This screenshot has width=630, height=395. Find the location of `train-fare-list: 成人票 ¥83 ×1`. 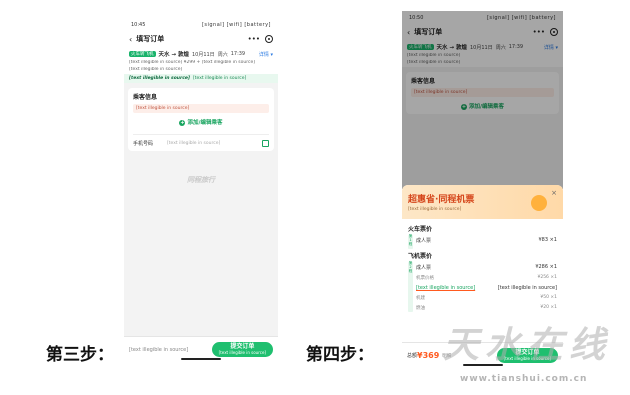

train-fare-list: 成人票 ¥83 ×1 is located at coordinates (482, 240).